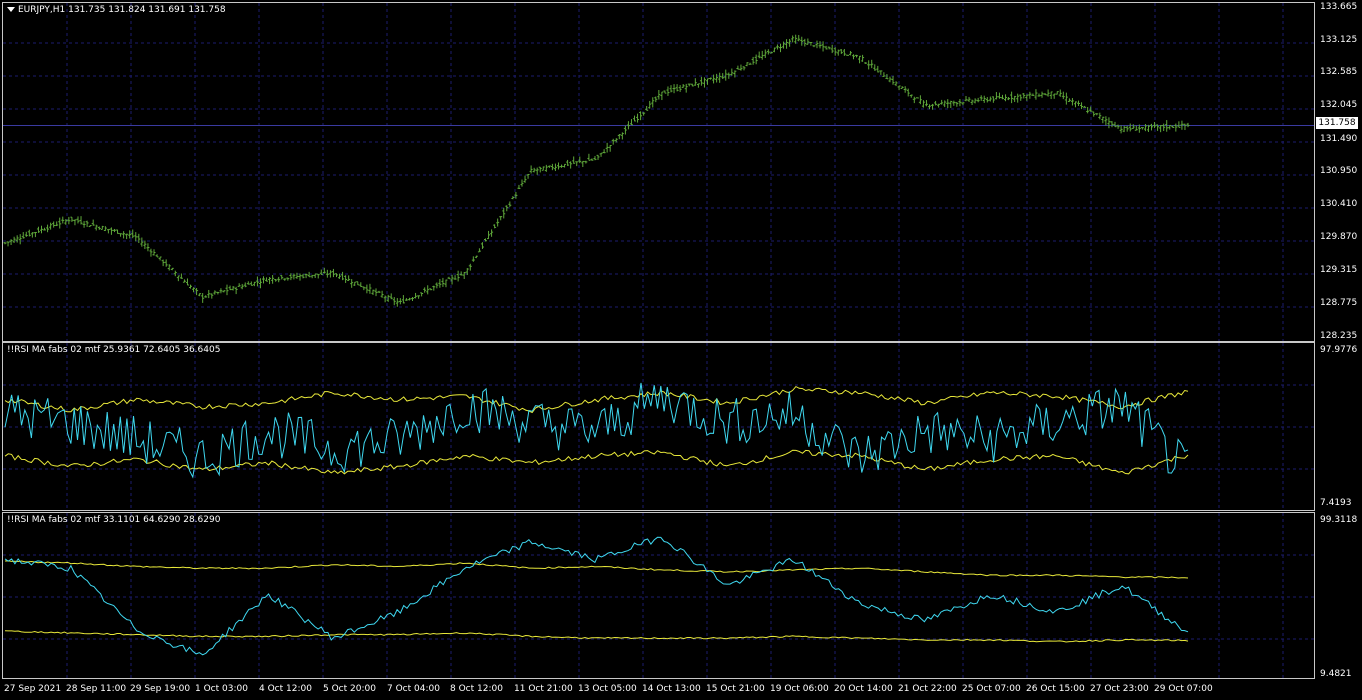  Describe the element at coordinates (160, 689) in the screenshot. I see `time-axis-label: 29 Sep 19:00` at that location.